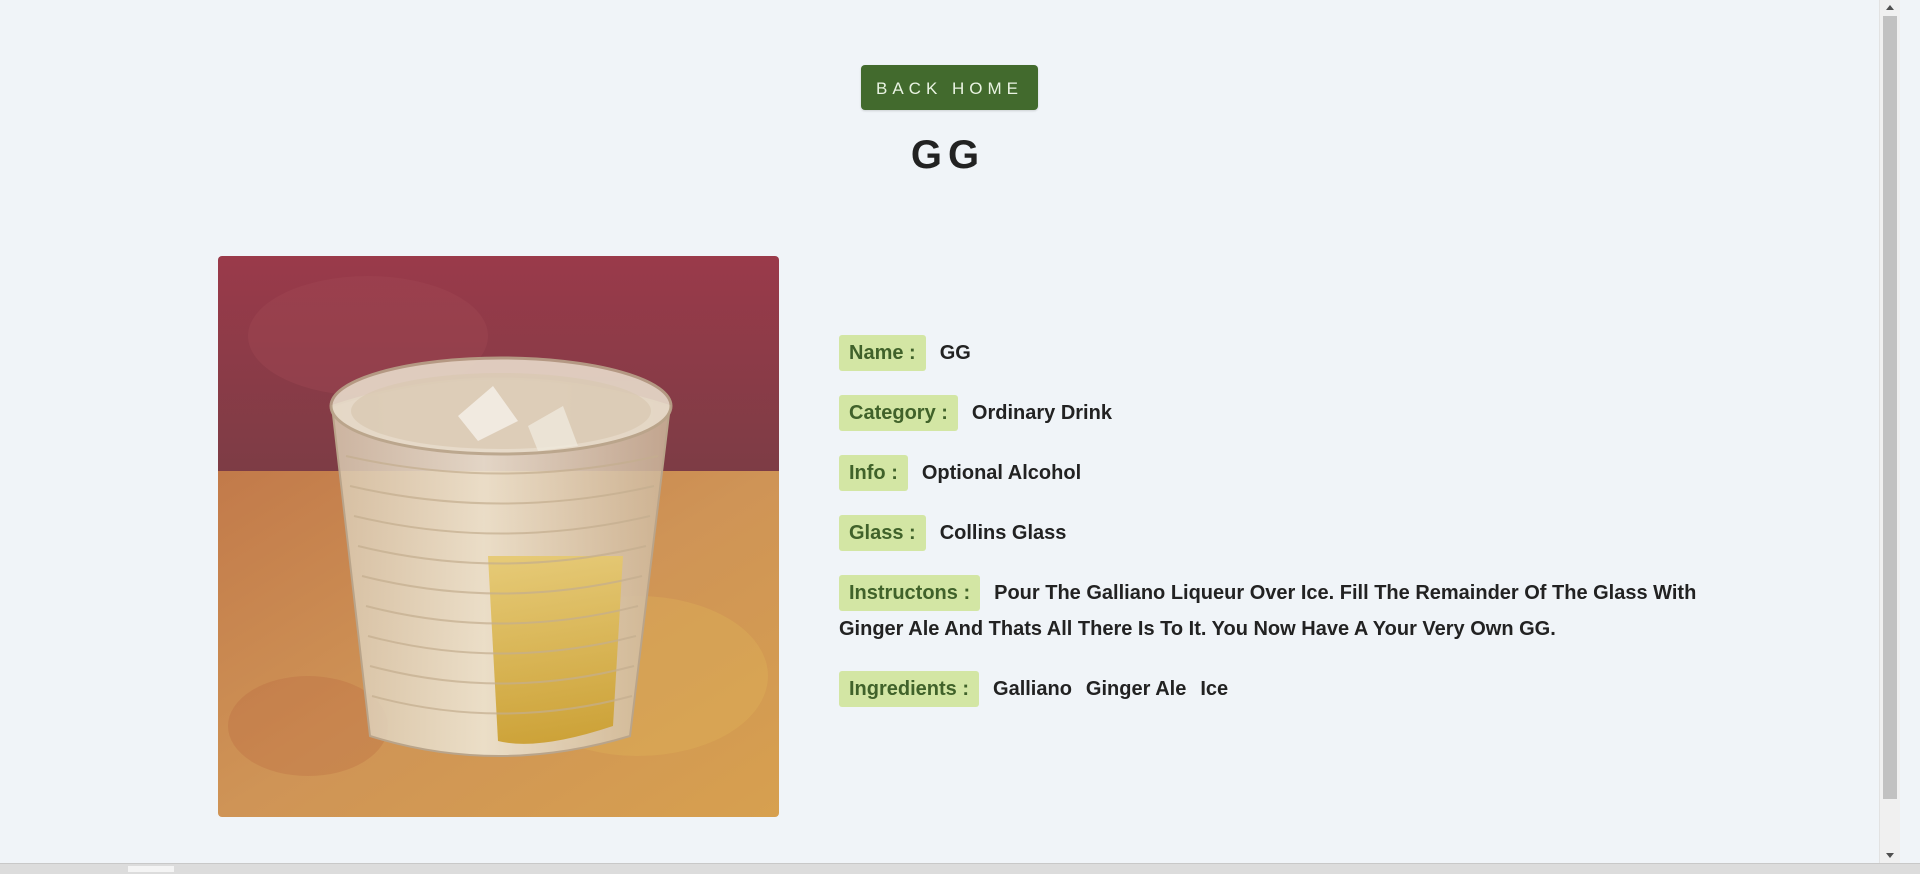 The height and width of the screenshot is (874, 1920). Describe the element at coordinates (1003, 533) in the screenshot. I see `glass-value: Collins Glass` at that location.